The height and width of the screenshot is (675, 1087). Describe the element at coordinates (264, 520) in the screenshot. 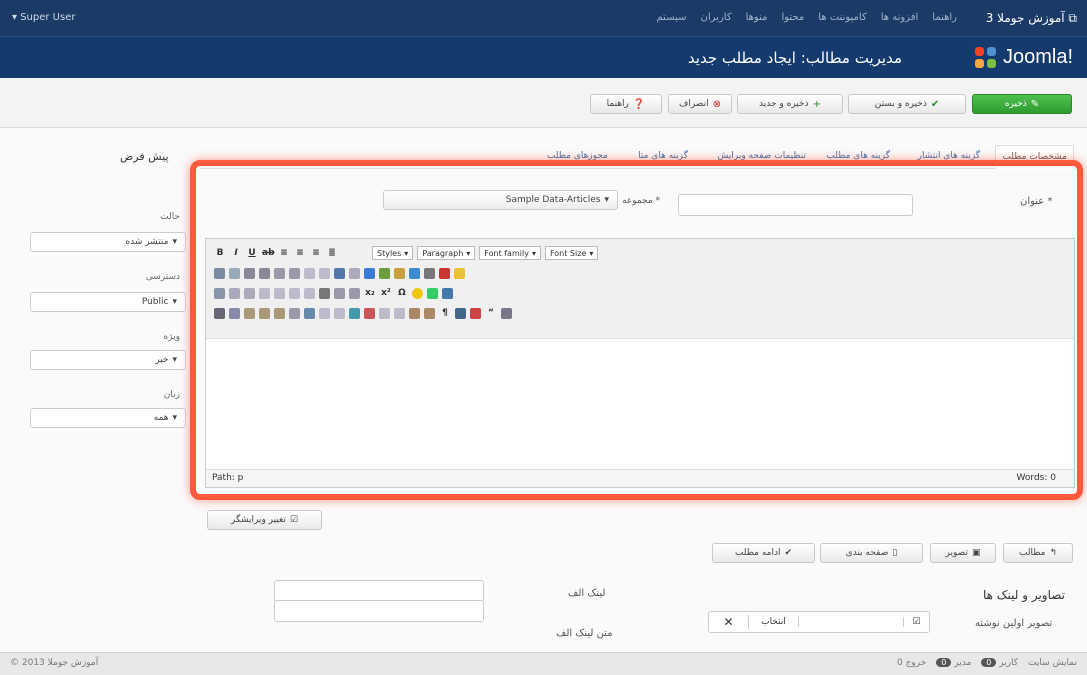

I see `toggle-editor-button: تغییر ویرایشگر ☑` at that location.